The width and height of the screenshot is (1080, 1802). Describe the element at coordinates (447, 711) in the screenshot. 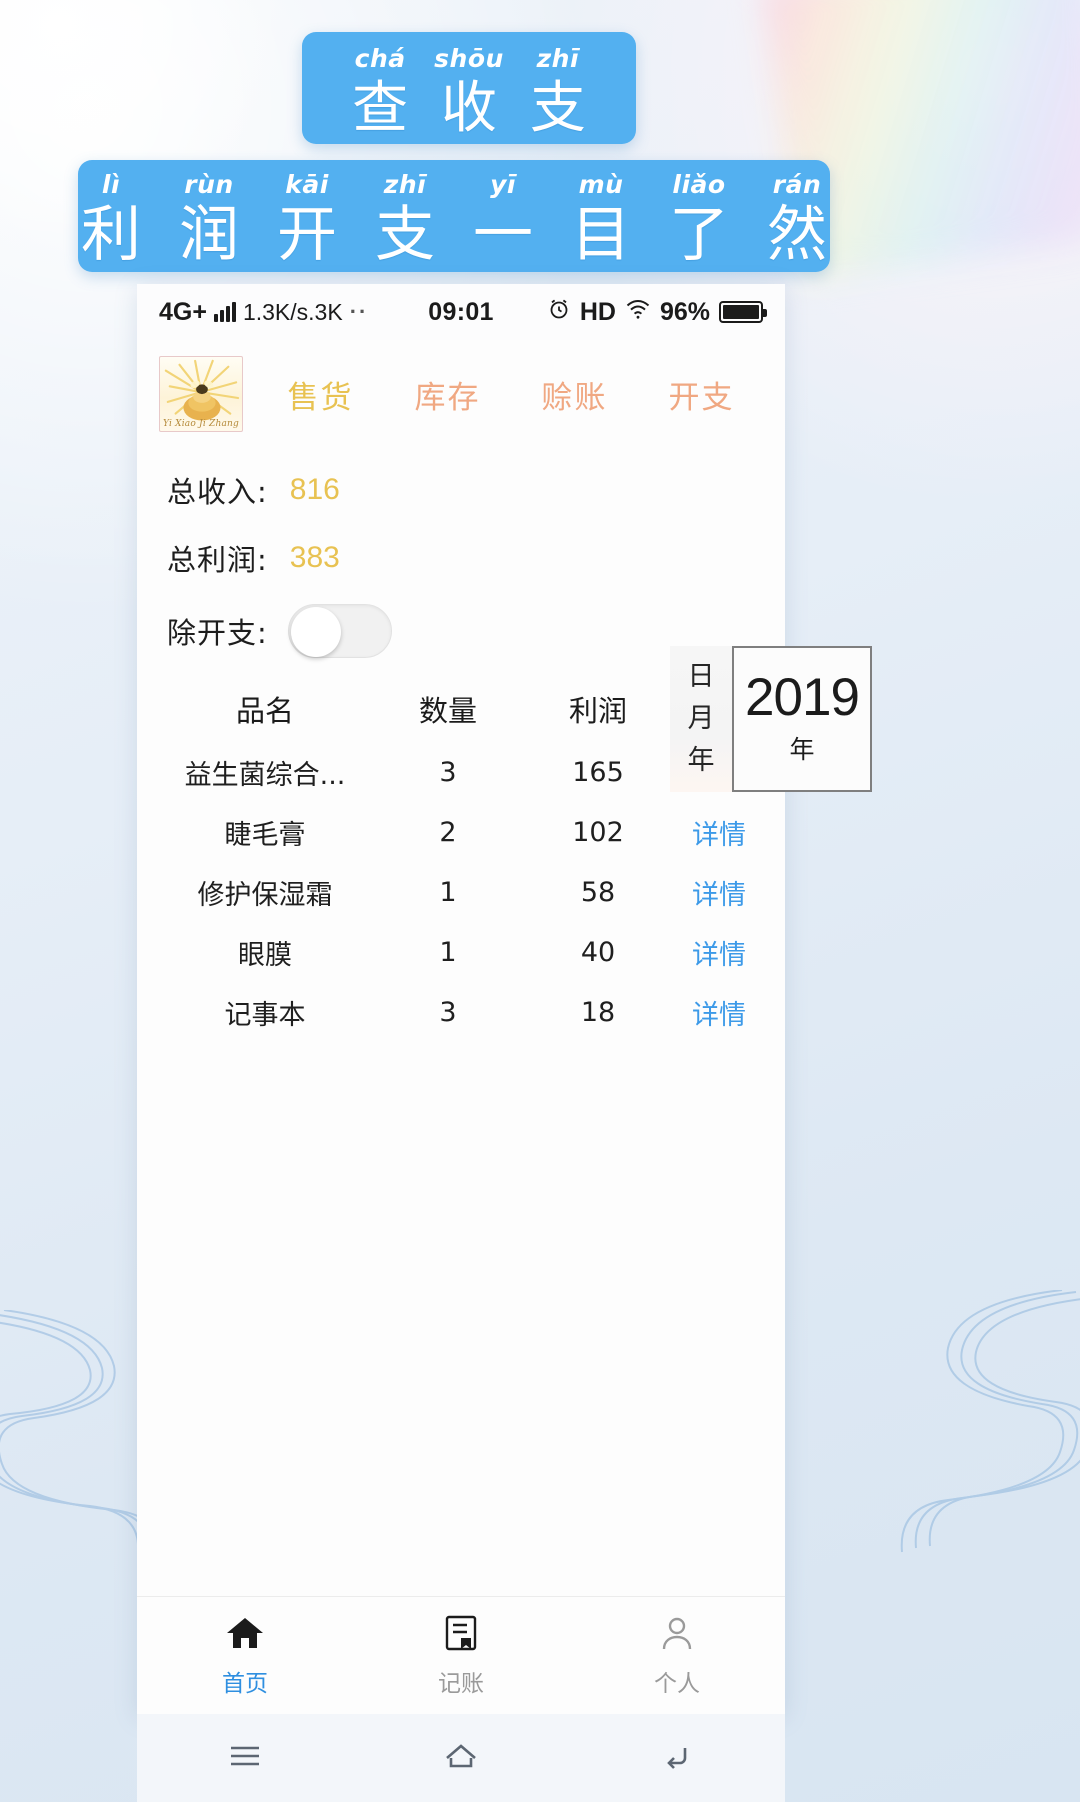

I see `column-header-qty: 数量` at that location.